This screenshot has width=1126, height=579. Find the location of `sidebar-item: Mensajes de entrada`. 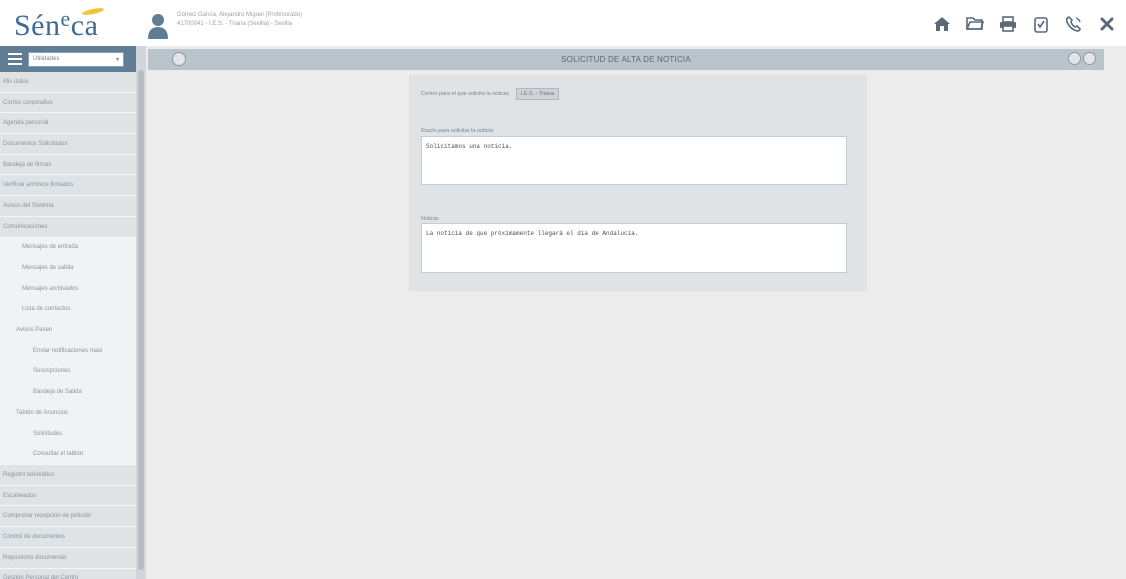

sidebar-item: Mensajes de entrada is located at coordinates (73, 248).